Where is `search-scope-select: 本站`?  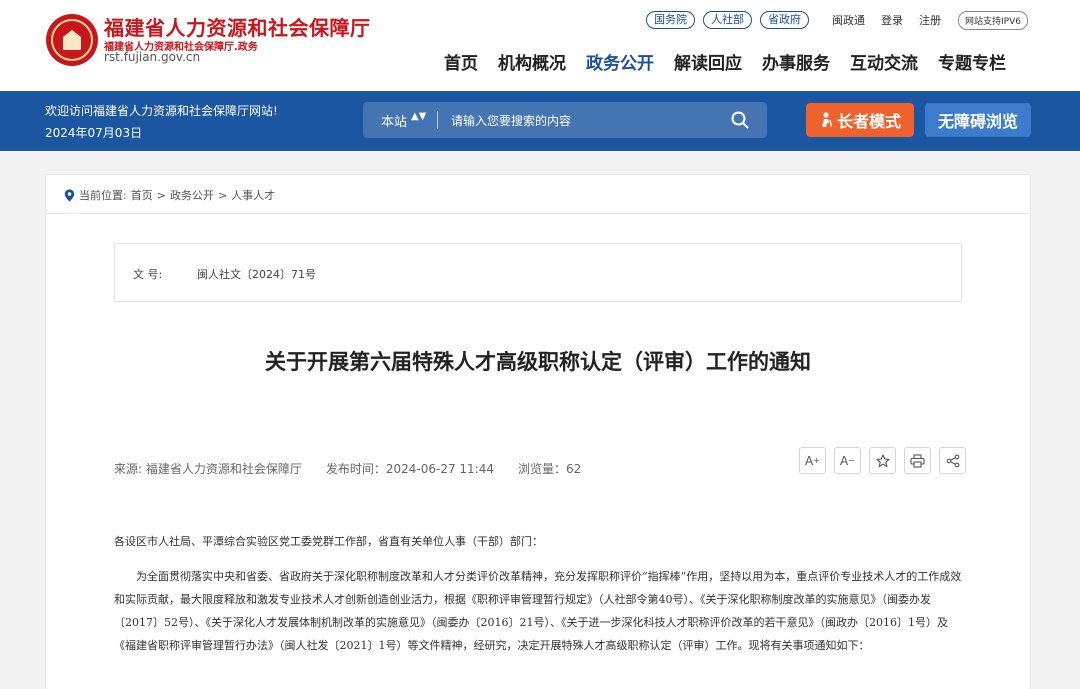 search-scope-select: 本站 is located at coordinates (394, 120).